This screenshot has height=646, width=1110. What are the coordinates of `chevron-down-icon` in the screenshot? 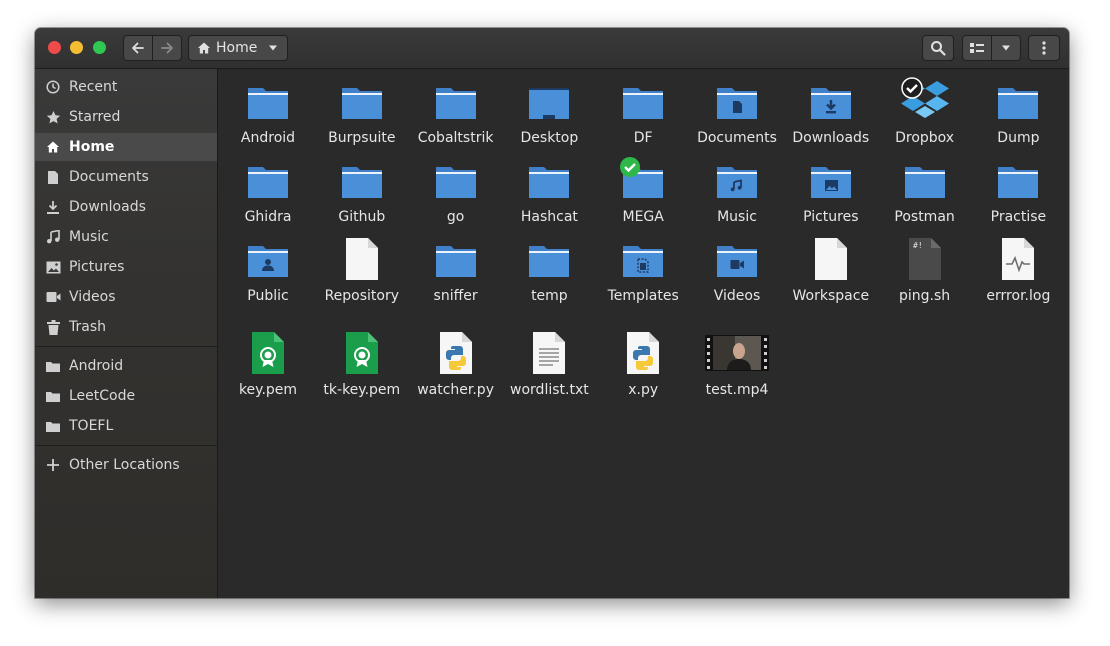 It's located at (273, 48).